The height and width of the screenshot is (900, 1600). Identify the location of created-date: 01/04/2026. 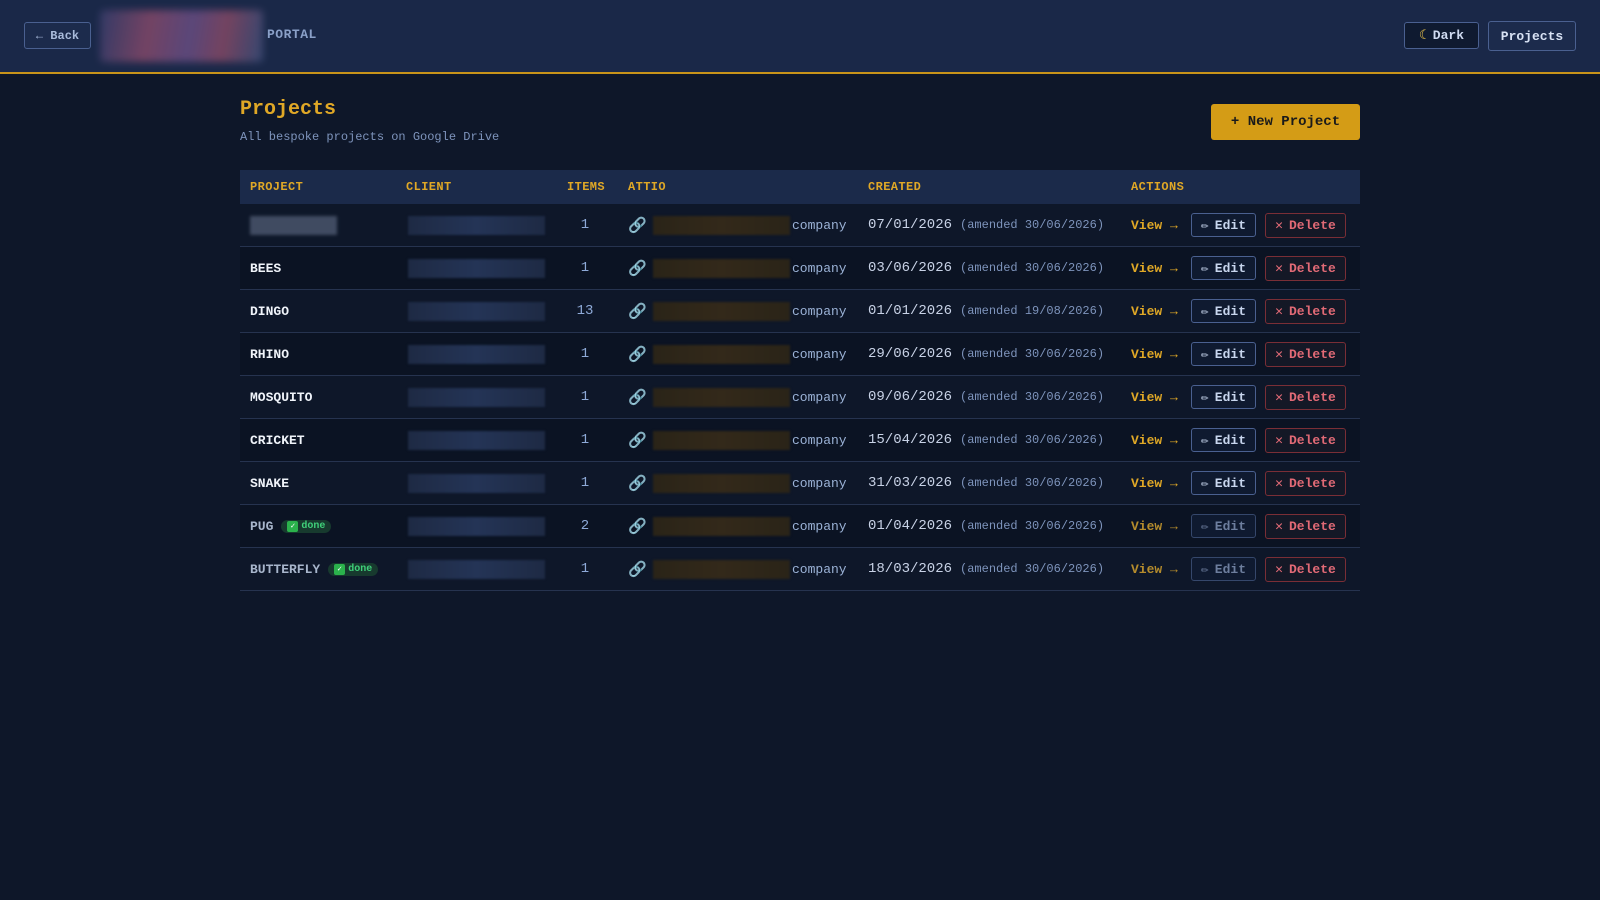
(910, 526).